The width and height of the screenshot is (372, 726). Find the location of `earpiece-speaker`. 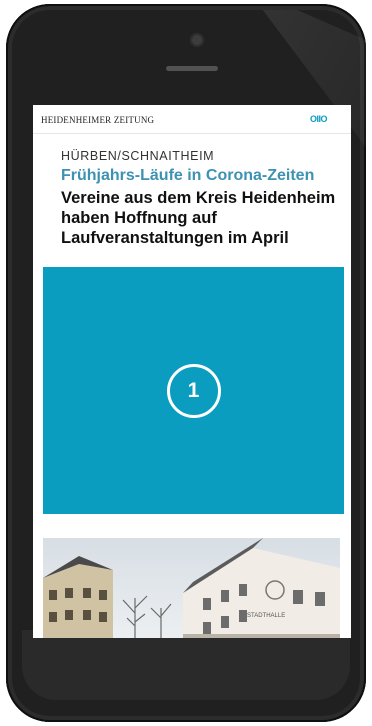

earpiece-speaker is located at coordinates (192, 68).